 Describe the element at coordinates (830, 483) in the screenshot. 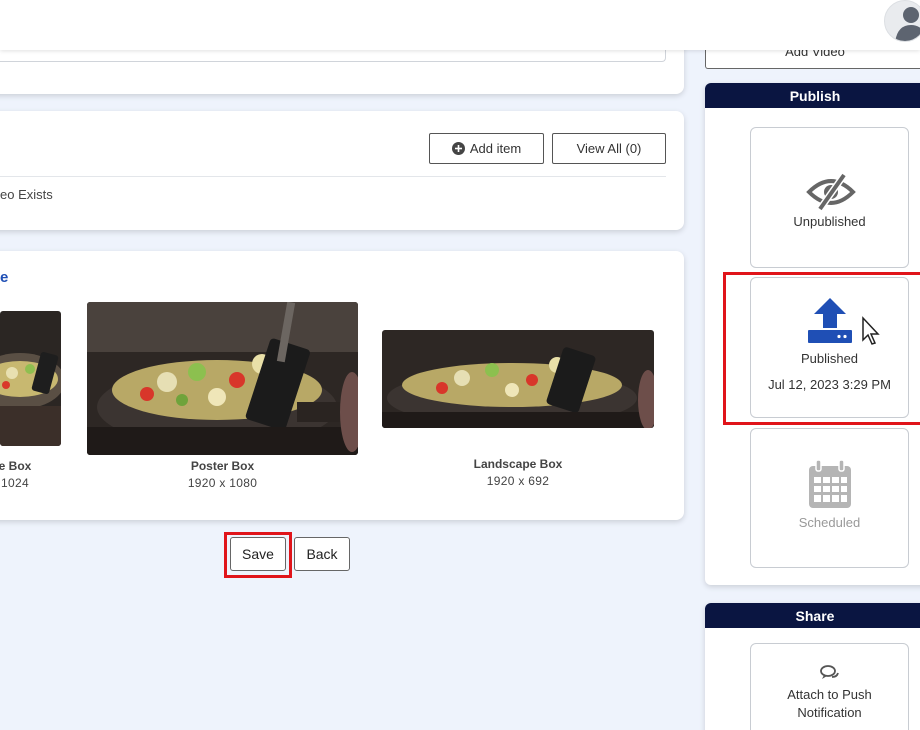

I see `calendar-icon` at that location.